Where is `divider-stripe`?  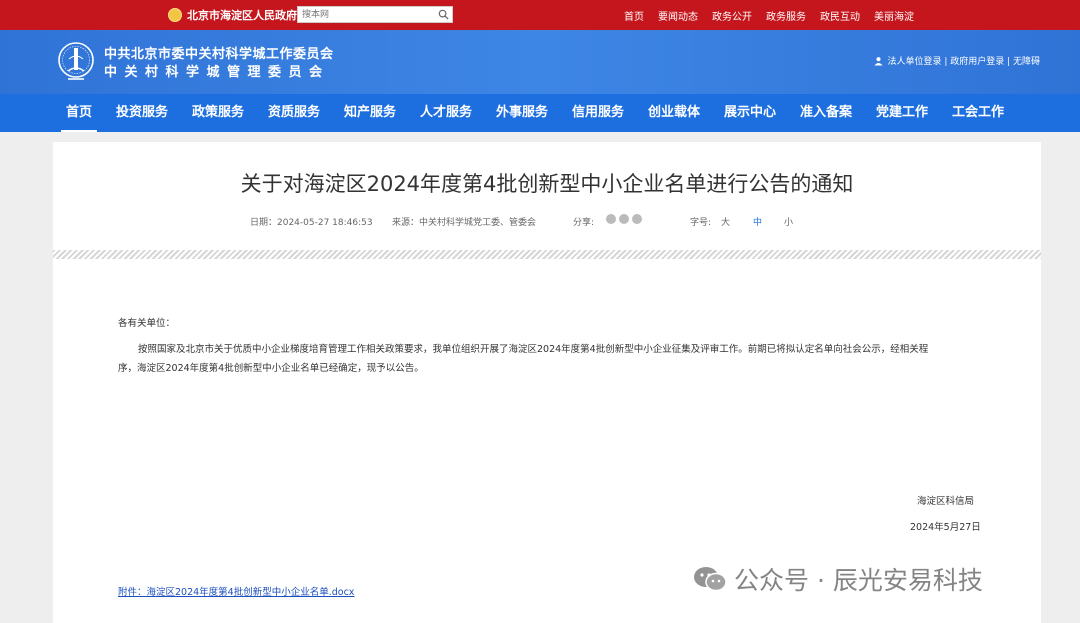 divider-stripe is located at coordinates (547, 254).